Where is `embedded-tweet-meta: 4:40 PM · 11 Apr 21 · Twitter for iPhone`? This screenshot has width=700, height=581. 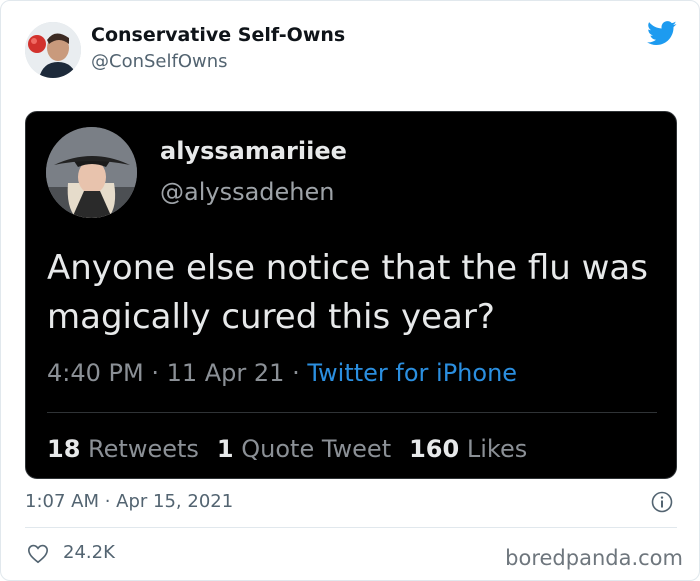 embedded-tweet-meta: 4:40 PM · 11 Apr 21 · Twitter for iPhone is located at coordinates (282, 373).